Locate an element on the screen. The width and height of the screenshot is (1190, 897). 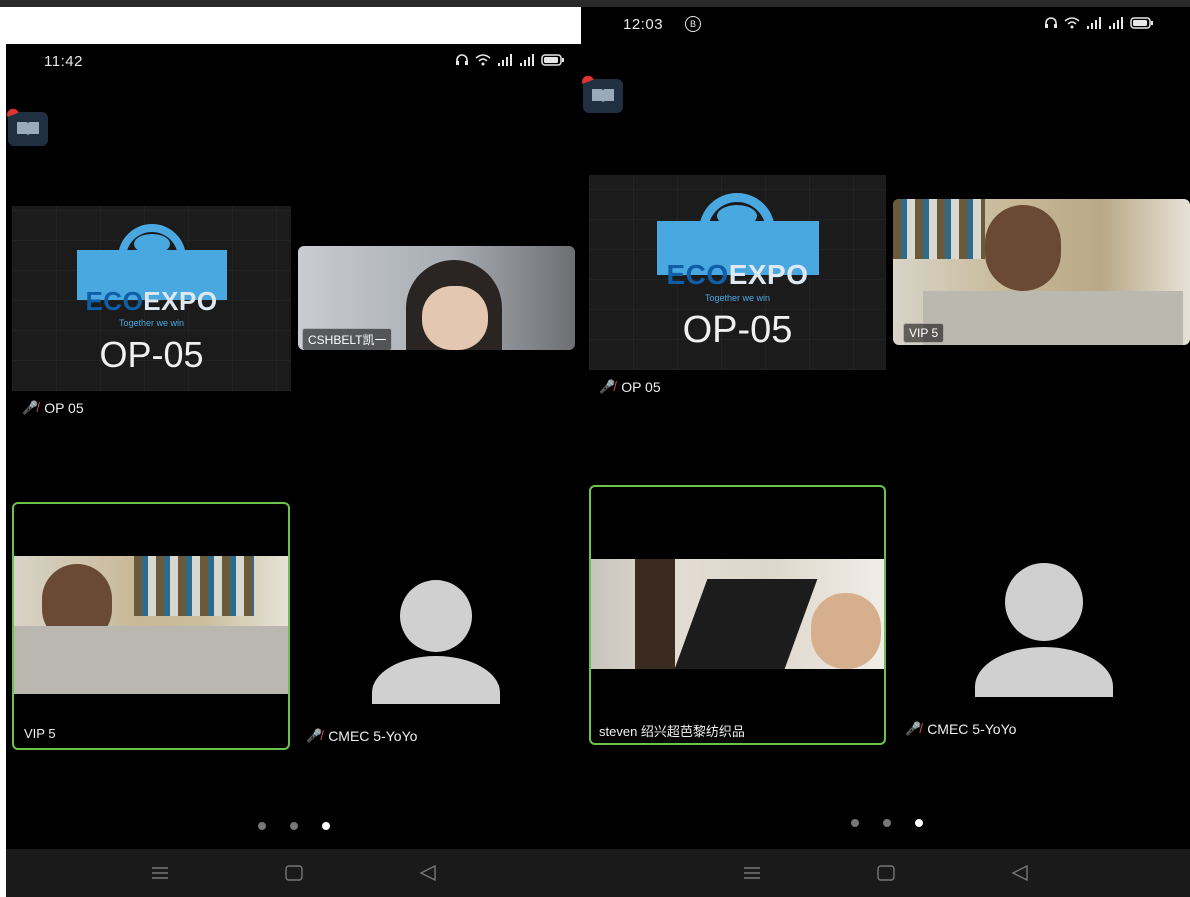
status-time: 11:42 is located at coordinates (63, 61).